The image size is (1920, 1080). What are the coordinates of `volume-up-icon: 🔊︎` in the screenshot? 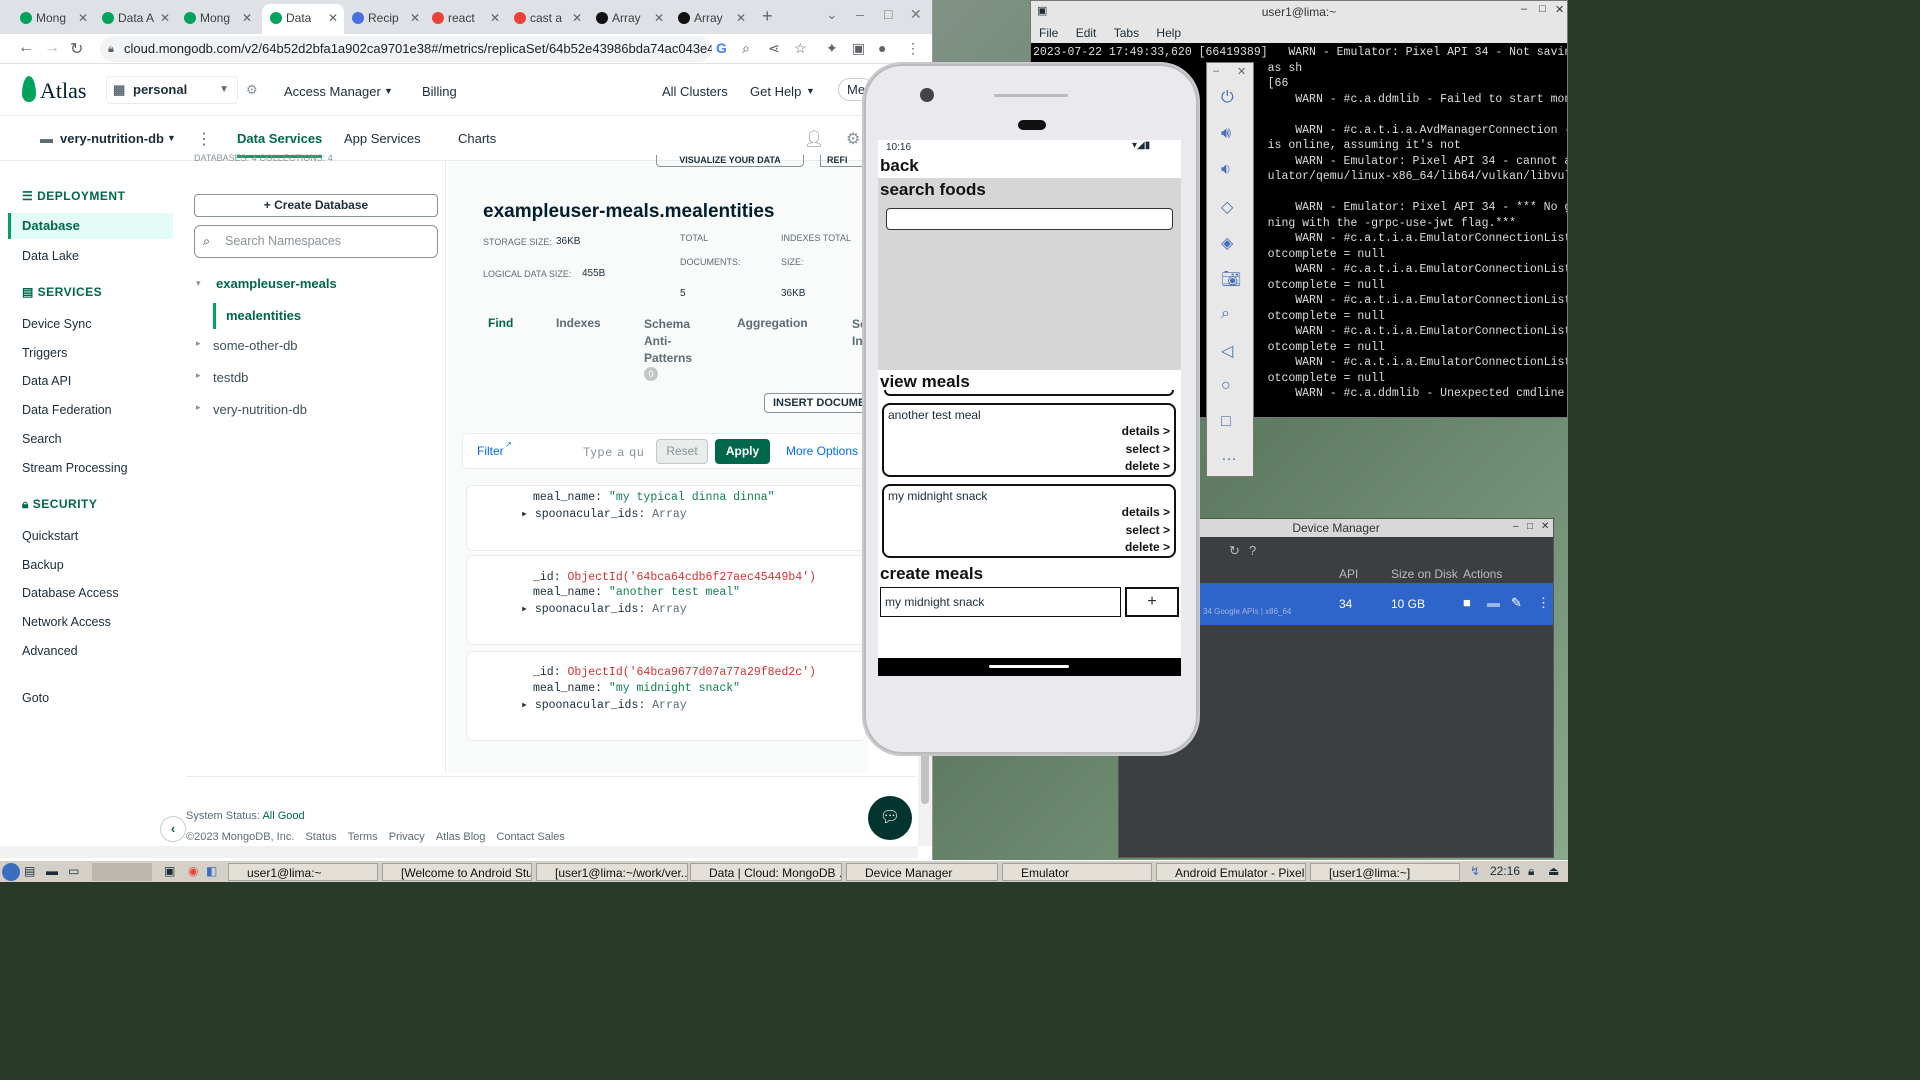 It's located at (1226, 134).